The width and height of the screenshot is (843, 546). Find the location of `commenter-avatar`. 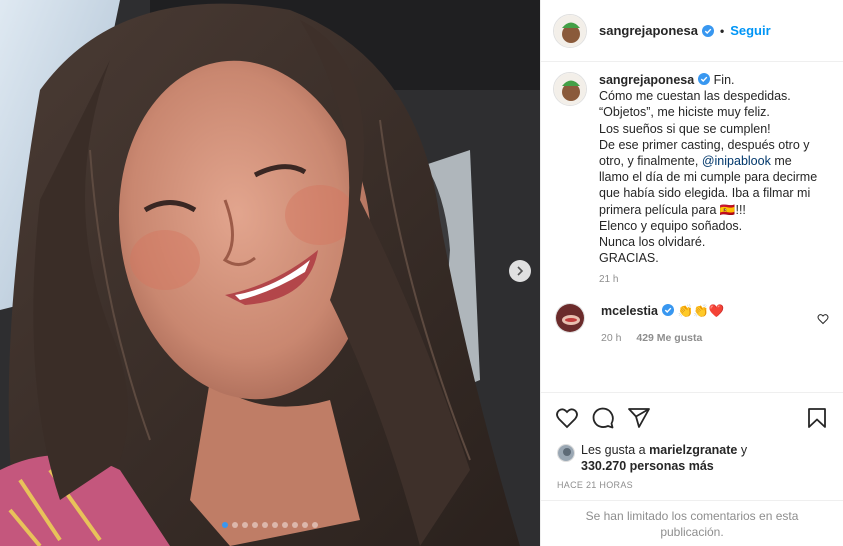

commenter-avatar is located at coordinates (570, 318).